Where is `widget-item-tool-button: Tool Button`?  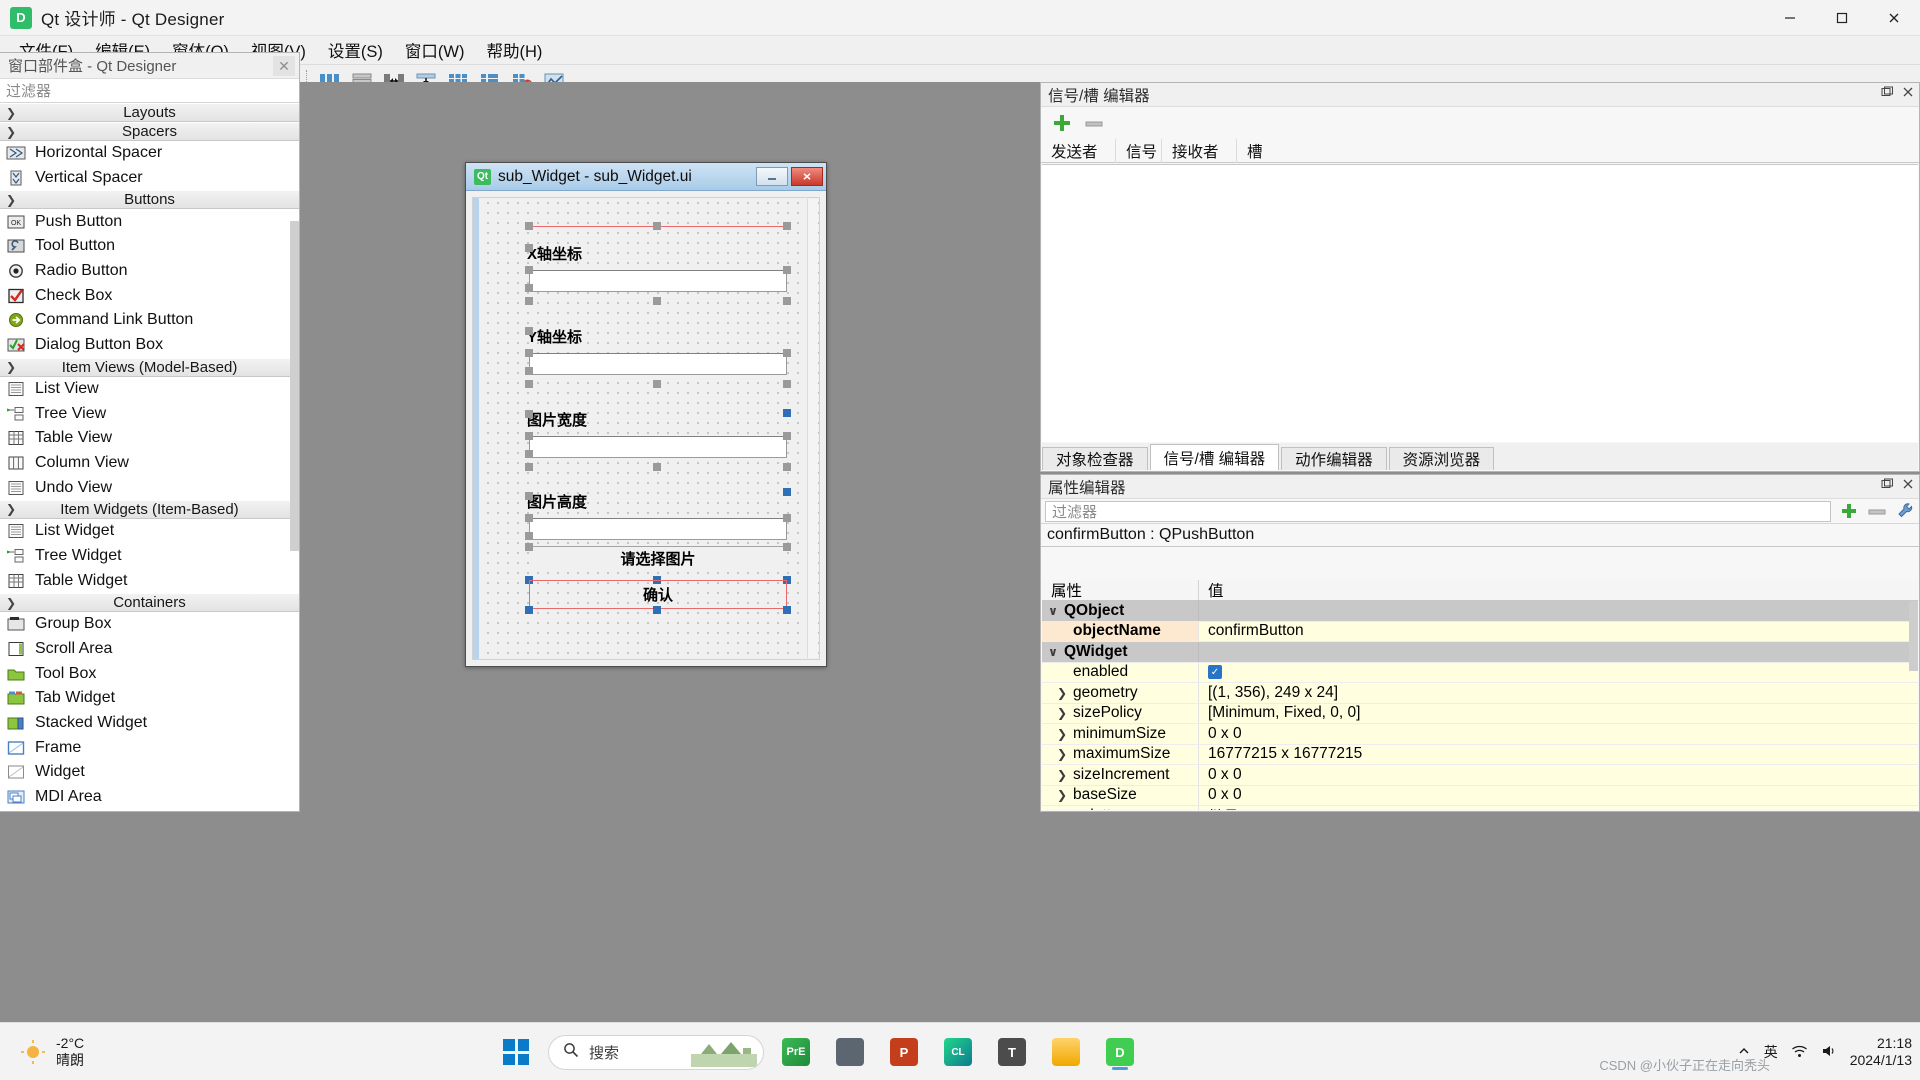
widget-item-tool-button: Tool Button is located at coordinates (149, 246).